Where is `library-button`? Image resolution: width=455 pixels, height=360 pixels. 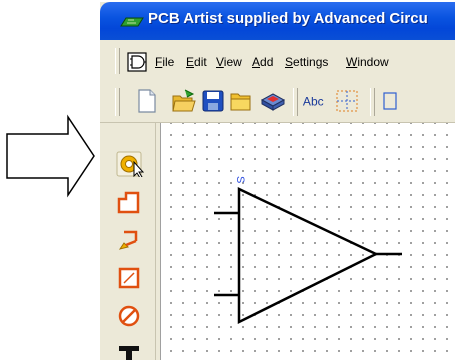
library-button is located at coordinates (273, 101).